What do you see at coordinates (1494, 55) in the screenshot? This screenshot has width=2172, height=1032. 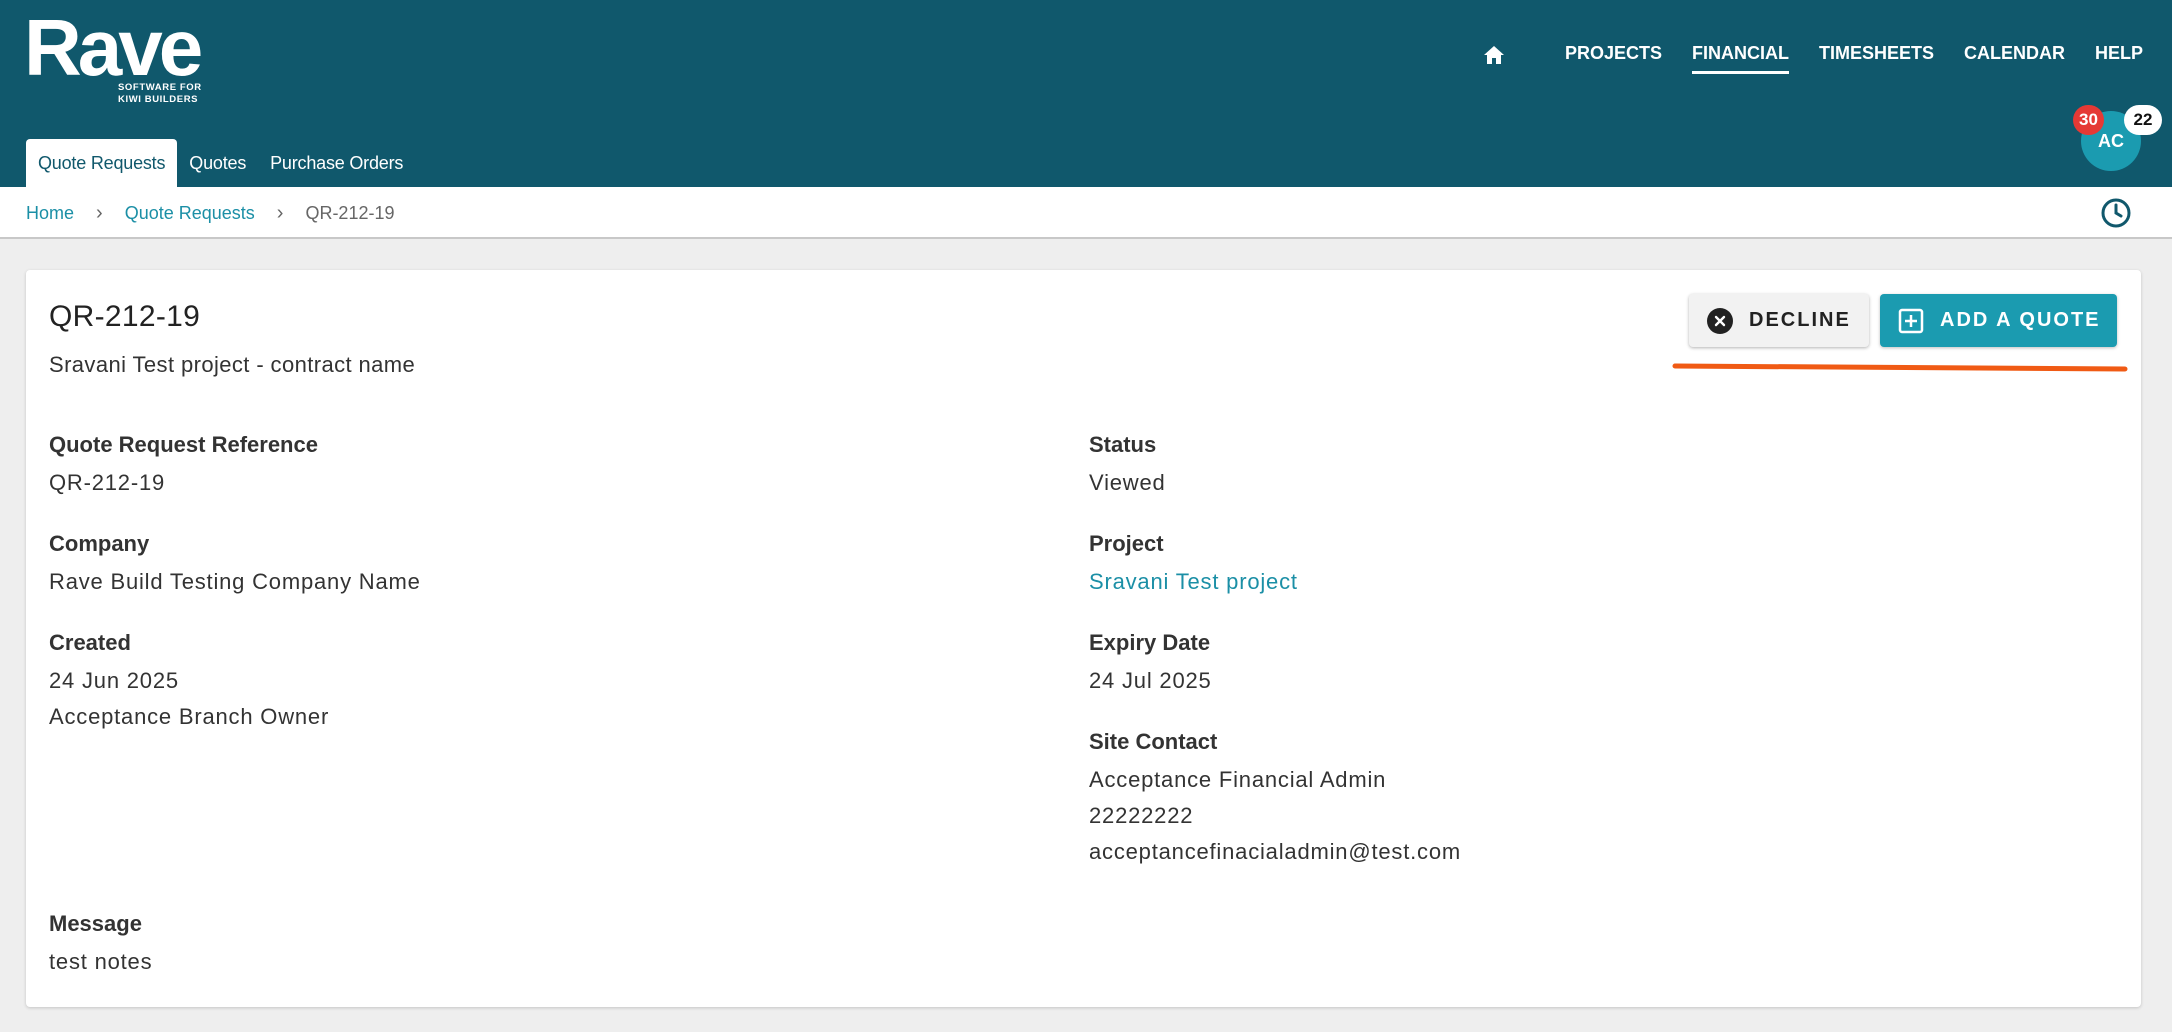 I see `home-icon` at bounding box center [1494, 55].